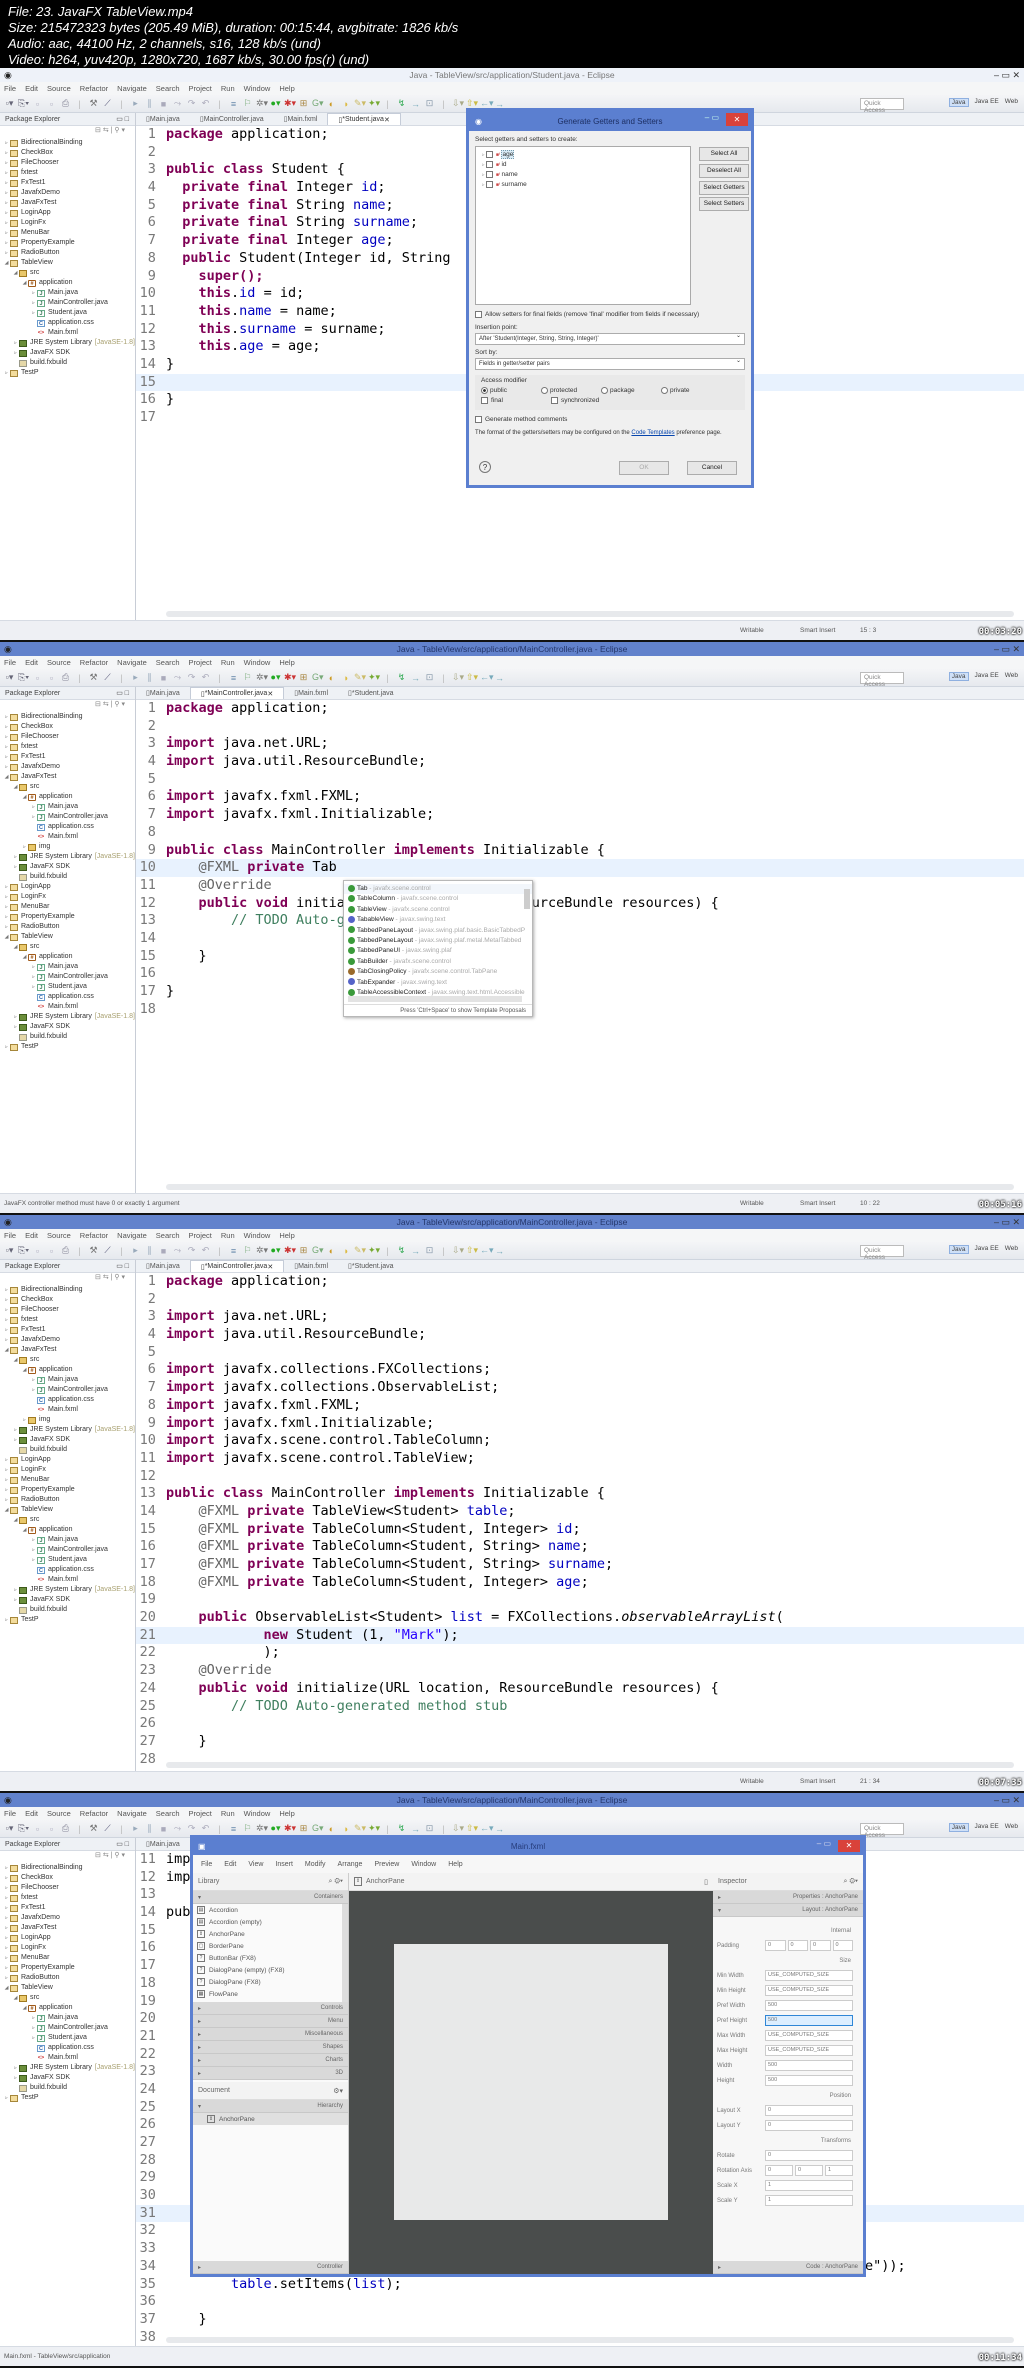  I want to click on code-line: 27 }, so click(580, 1742).